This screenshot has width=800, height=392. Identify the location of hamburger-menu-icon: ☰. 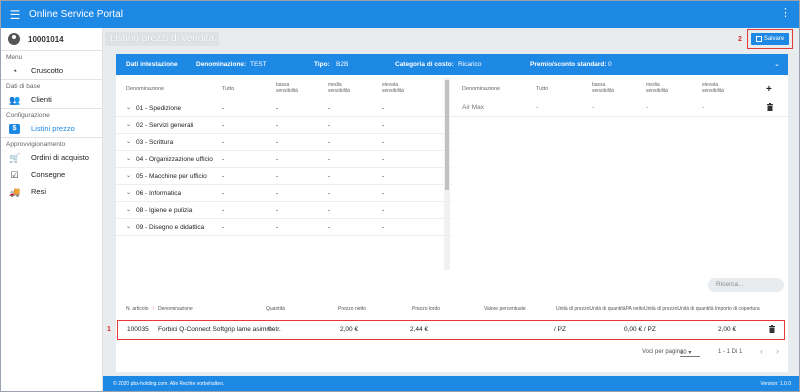
(15, 15).